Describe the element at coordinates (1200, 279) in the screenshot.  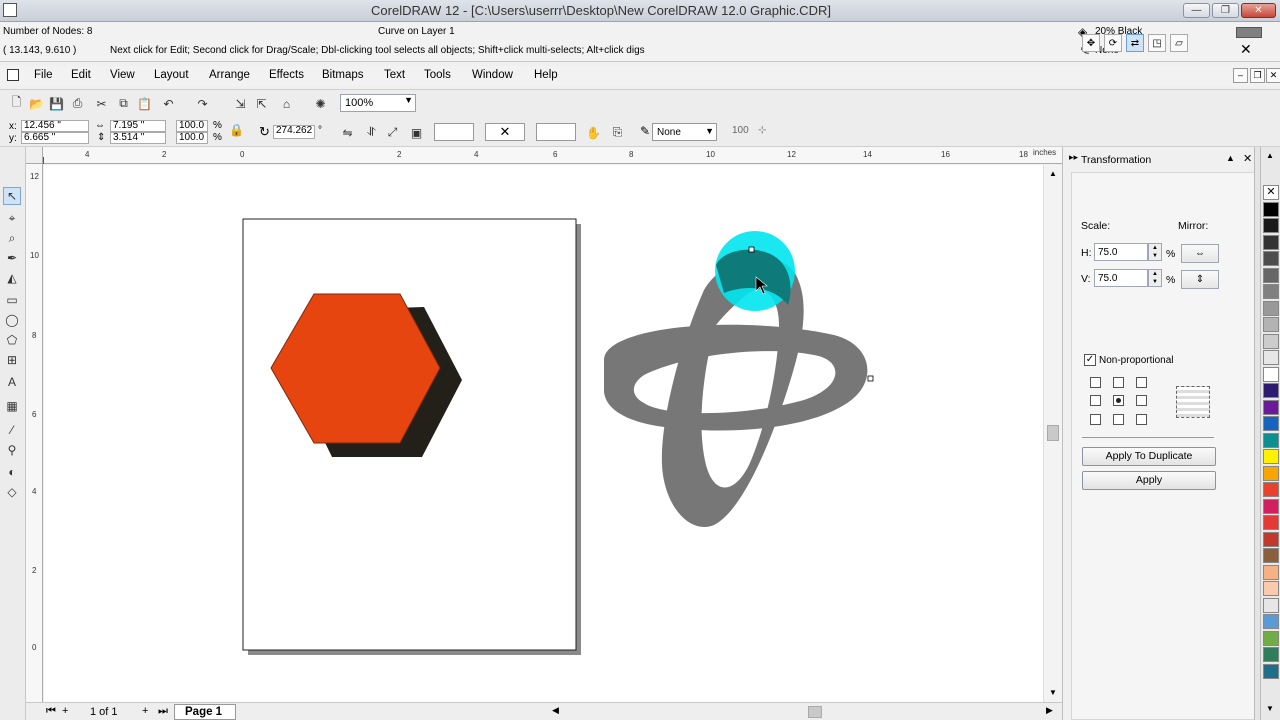
I see `mirror-vertical-button: ⇕` at that location.